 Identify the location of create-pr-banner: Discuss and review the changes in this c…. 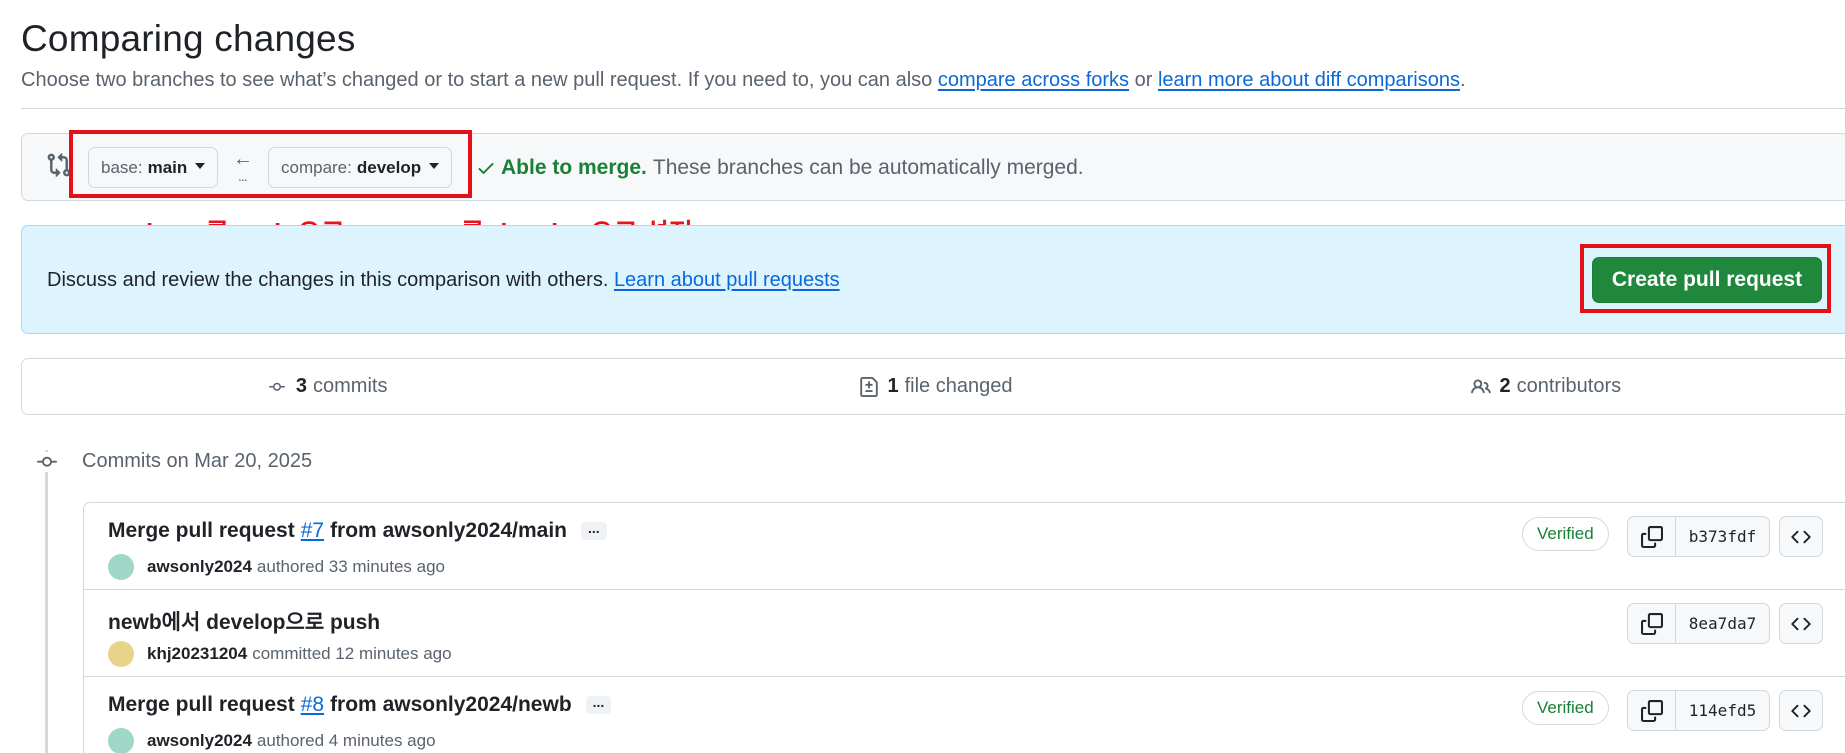
(933, 279).